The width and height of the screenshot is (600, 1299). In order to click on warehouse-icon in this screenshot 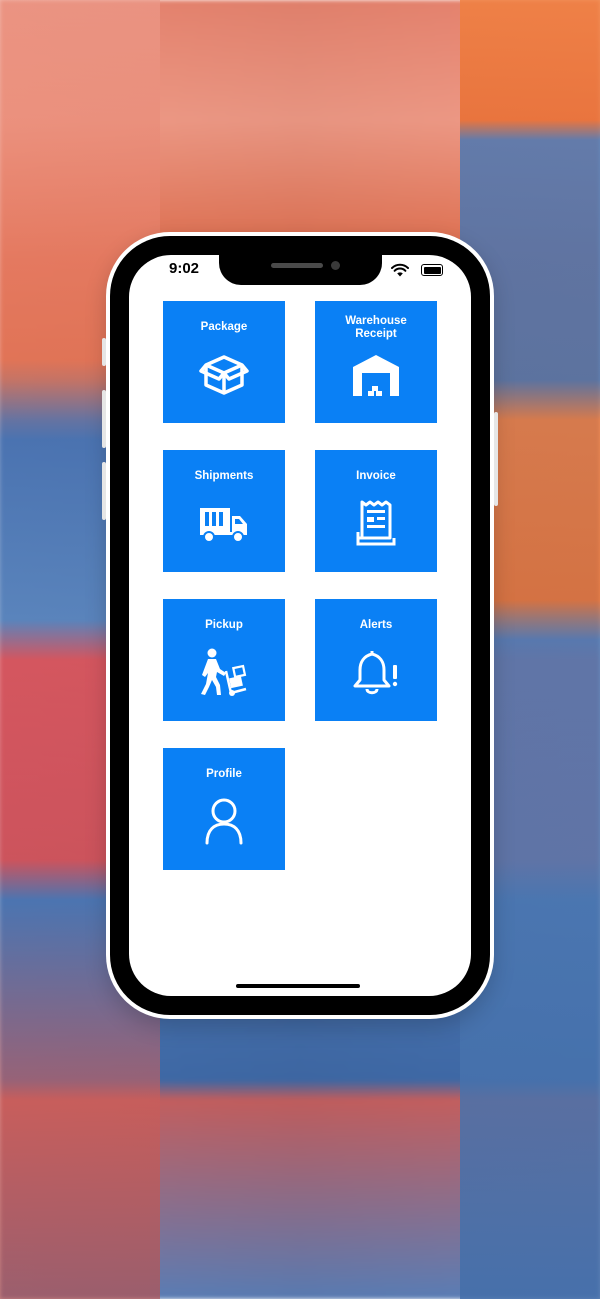, I will do `click(376, 374)`.